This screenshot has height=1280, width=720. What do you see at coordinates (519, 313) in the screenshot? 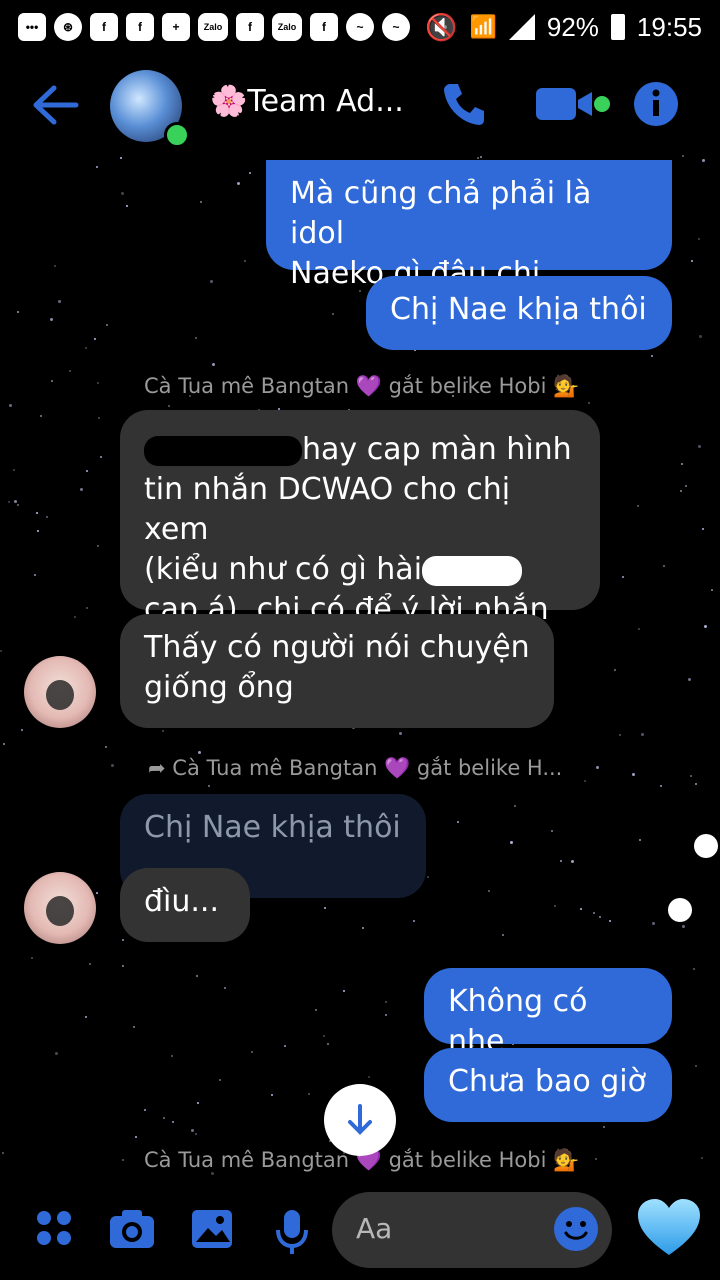
I see `outgoing-message: Chị Nae khịa thôi` at bounding box center [519, 313].